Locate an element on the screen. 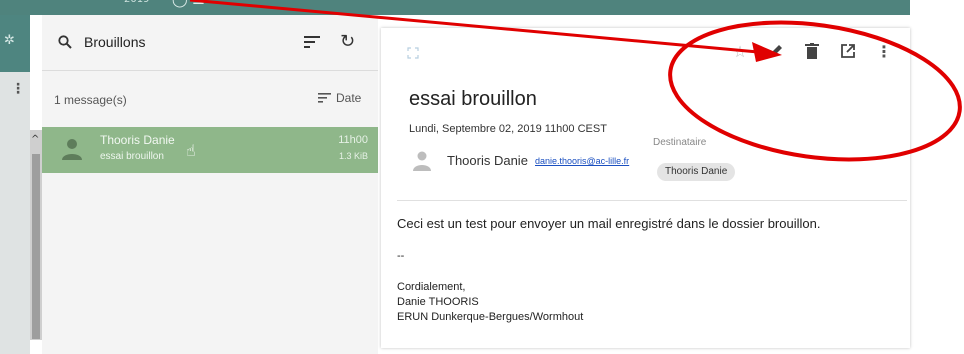  folder-name: Brouillons is located at coordinates (115, 42).